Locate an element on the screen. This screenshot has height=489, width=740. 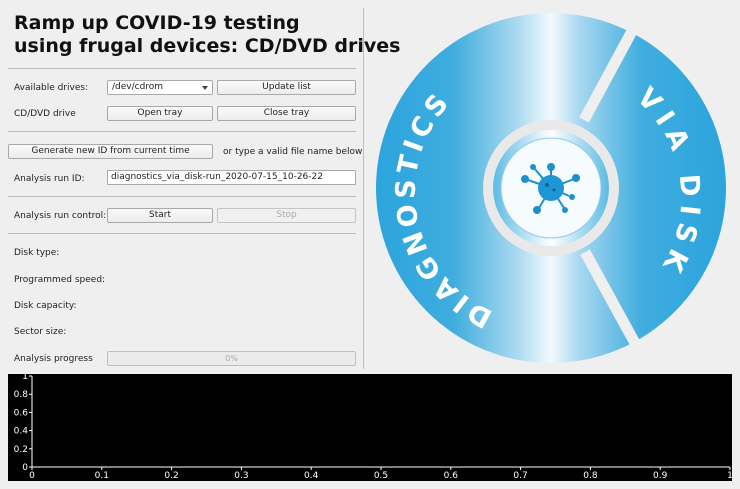
x-tick-label: 0.5 is located at coordinates (381, 476).